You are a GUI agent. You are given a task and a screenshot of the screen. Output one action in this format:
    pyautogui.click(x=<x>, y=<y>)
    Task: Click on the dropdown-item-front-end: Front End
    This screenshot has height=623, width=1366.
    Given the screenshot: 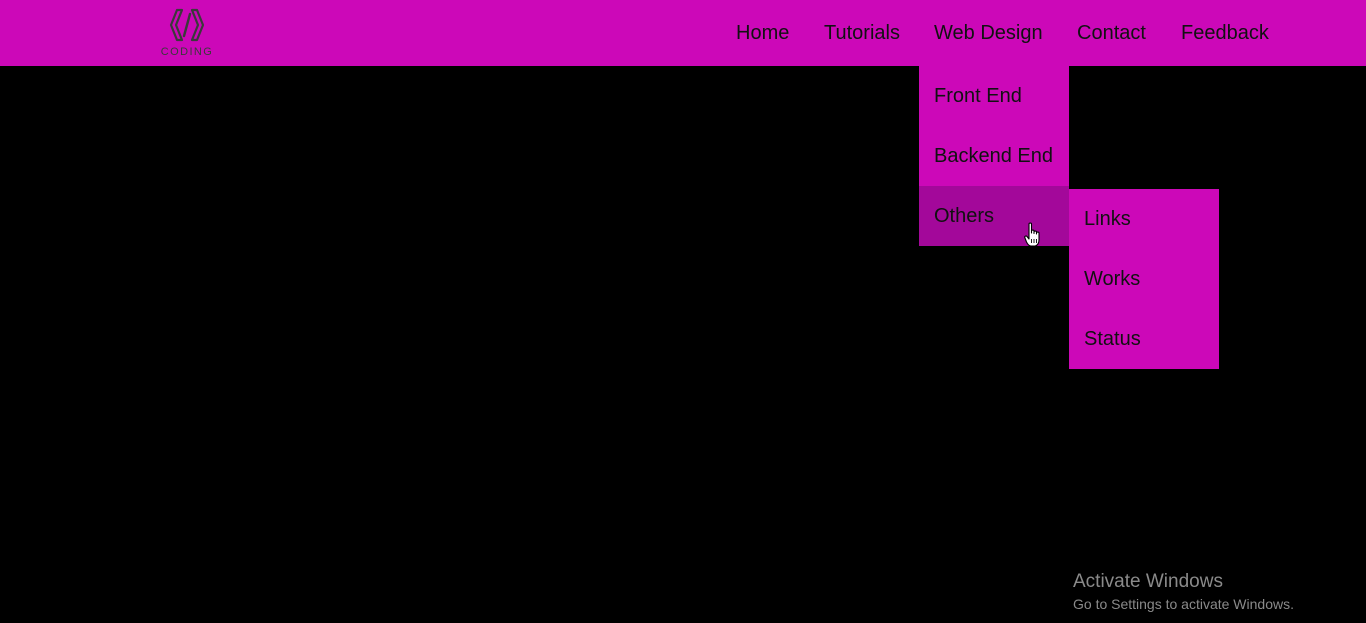 What is the action you would take?
    pyautogui.click(x=994, y=96)
    